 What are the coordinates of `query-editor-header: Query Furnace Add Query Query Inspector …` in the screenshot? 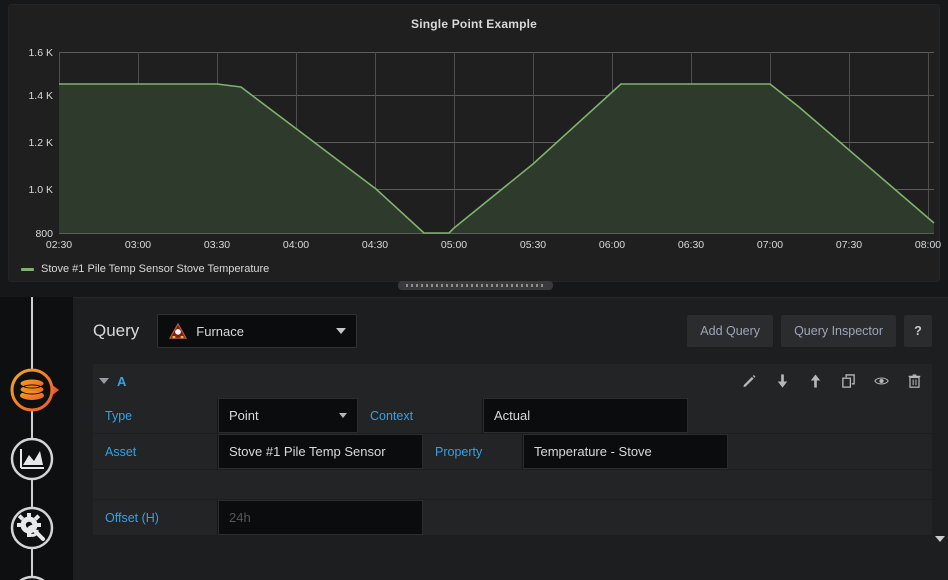 It's located at (510, 331).